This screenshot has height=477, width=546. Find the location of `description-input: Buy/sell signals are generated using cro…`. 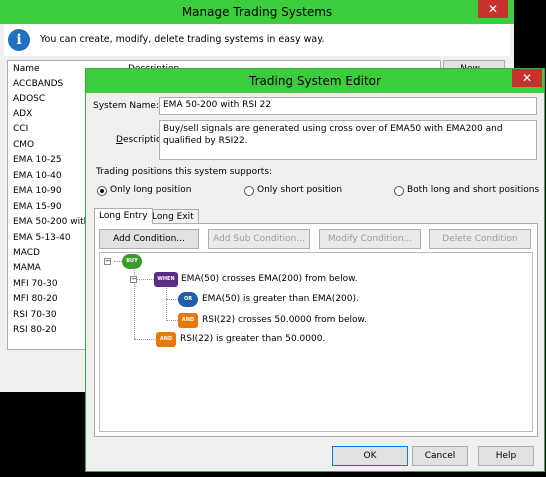

description-input: Buy/sell signals are generated using cro… is located at coordinates (348, 140).